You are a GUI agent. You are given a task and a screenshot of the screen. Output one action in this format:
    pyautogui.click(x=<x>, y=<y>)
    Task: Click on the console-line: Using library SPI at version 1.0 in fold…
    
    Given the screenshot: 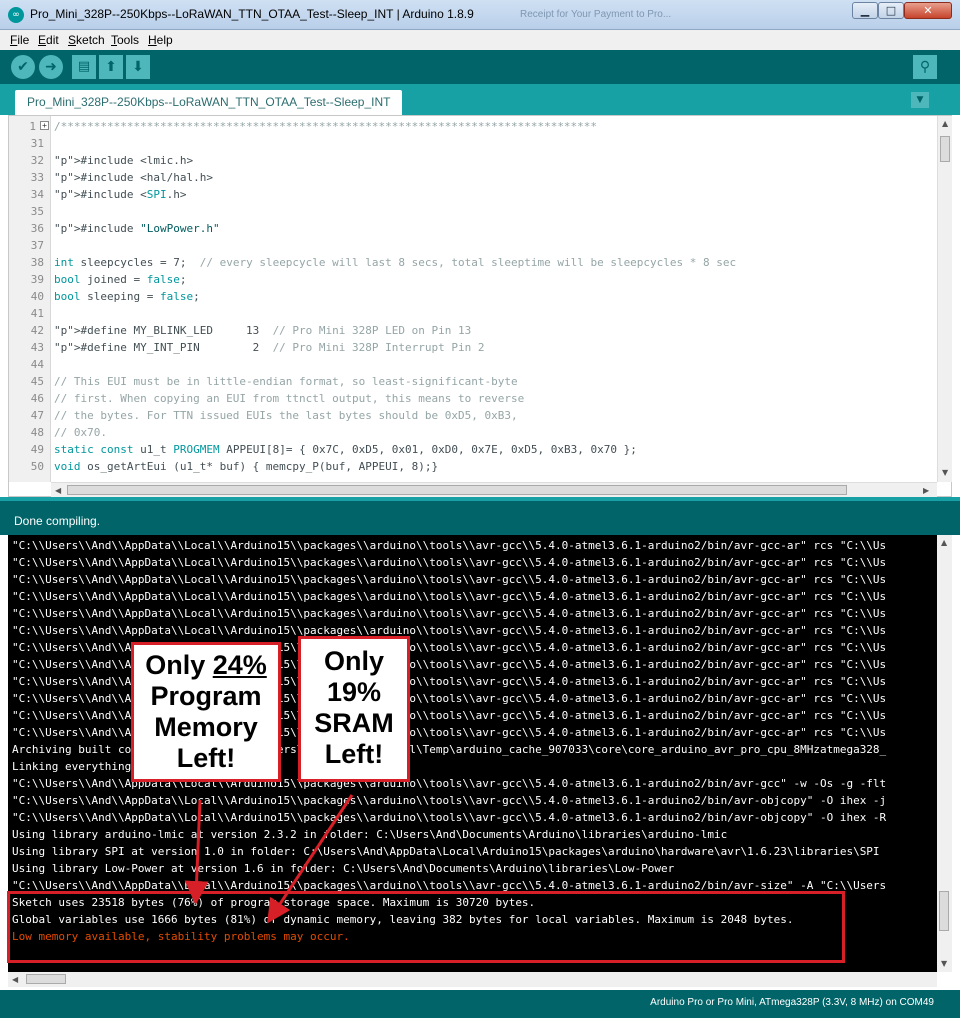 What is the action you would take?
    pyautogui.click(x=446, y=851)
    